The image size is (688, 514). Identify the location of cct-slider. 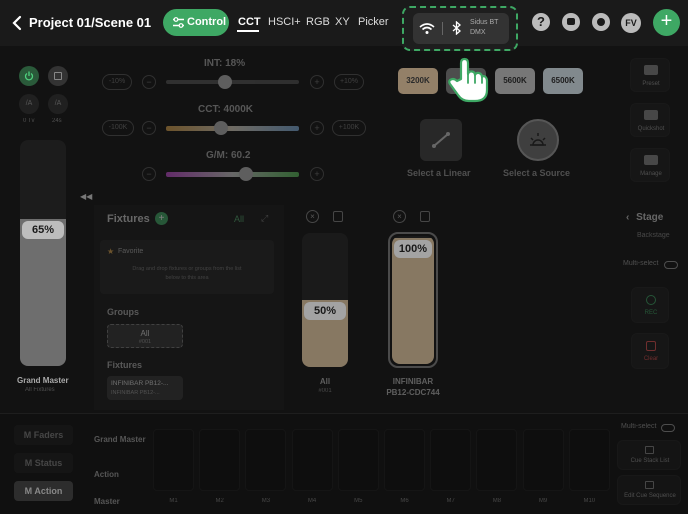
(232, 128).